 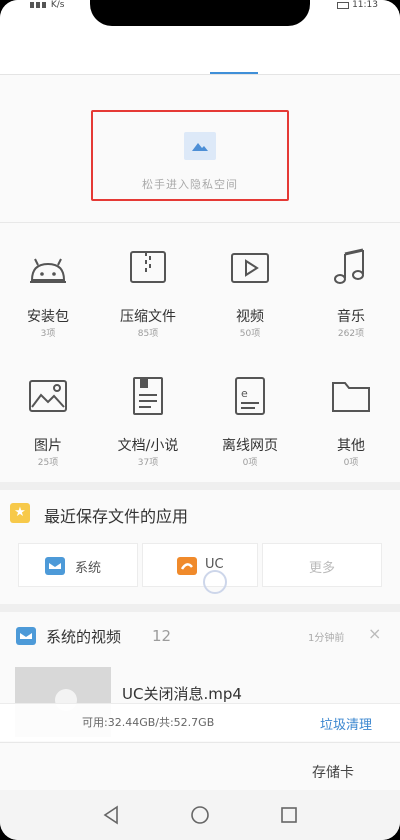 What do you see at coordinates (48, 270) in the screenshot?
I see `android-icon` at bounding box center [48, 270].